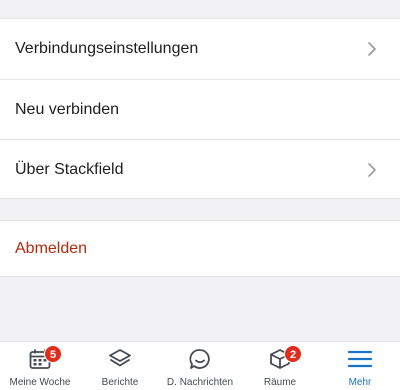 The height and width of the screenshot is (390, 400). I want to click on about-stackfield-label: Über Stackfield, so click(69, 169).